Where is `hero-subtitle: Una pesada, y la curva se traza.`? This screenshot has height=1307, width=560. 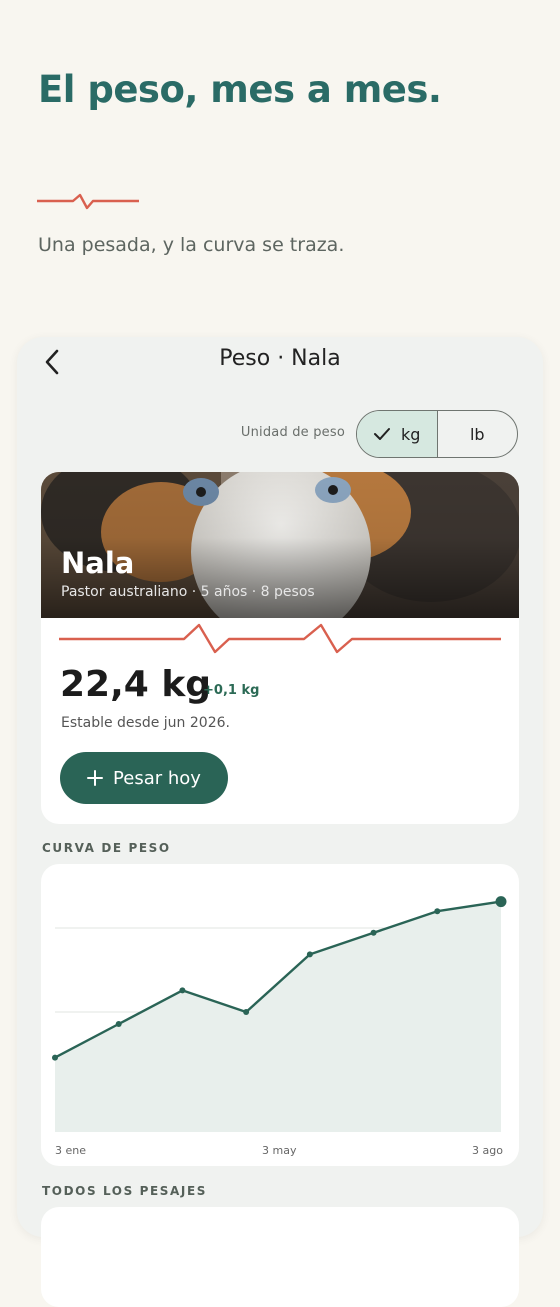 hero-subtitle: Una pesada, y la curva se traza. is located at coordinates (191, 245).